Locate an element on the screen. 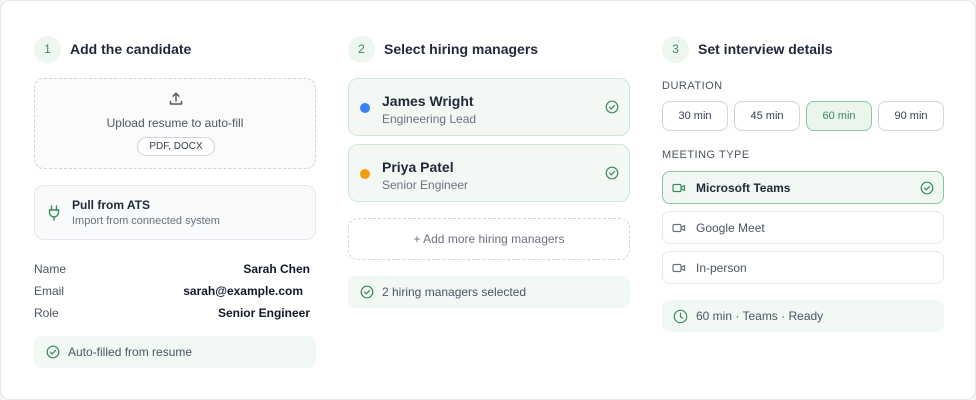  resume-upload-dropzone: Upload resume to auto-fill PDF, DOCX is located at coordinates (175, 123).